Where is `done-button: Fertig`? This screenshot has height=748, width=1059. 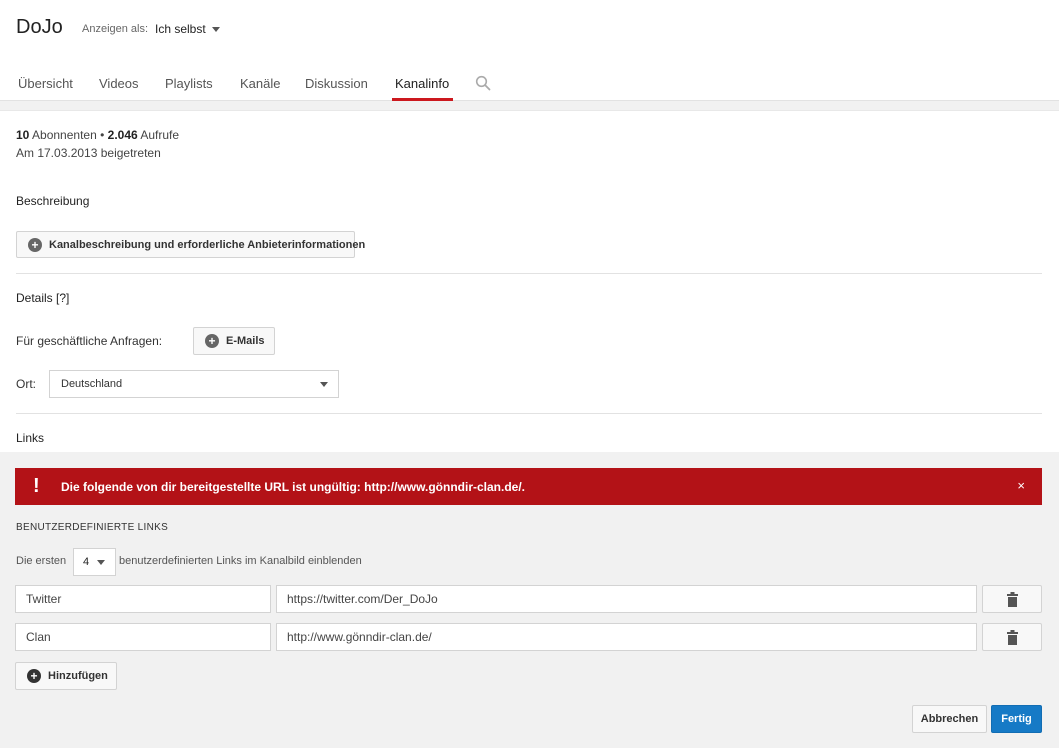 done-button: Fertig is located at coordinates (1016, 719).